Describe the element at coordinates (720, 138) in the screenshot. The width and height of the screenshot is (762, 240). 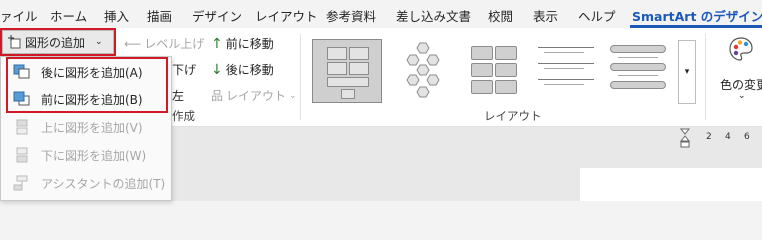
I see `ruler: 2 4 6` at that location.